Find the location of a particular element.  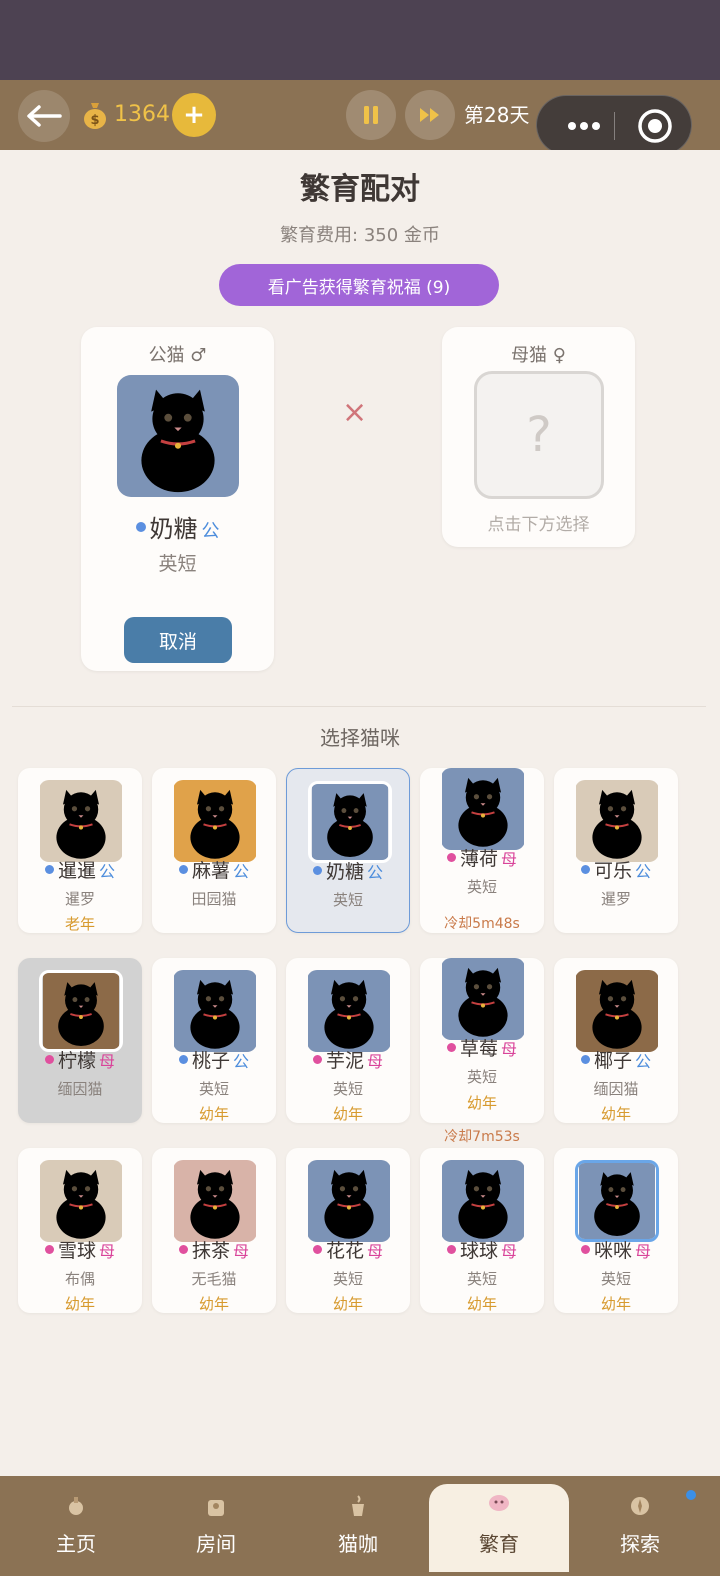

british-shorthair-cat-image is located at coordinates (178, 436).